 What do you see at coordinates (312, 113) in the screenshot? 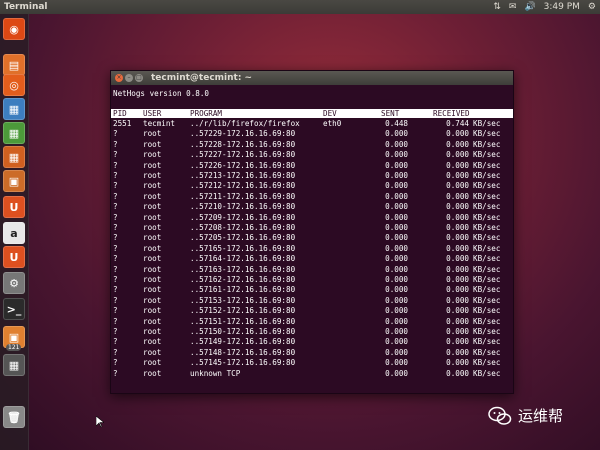
I see `table-header: PID USER PROGRAM DEV SENT RECEIVED` at bounding box center [312, 113].